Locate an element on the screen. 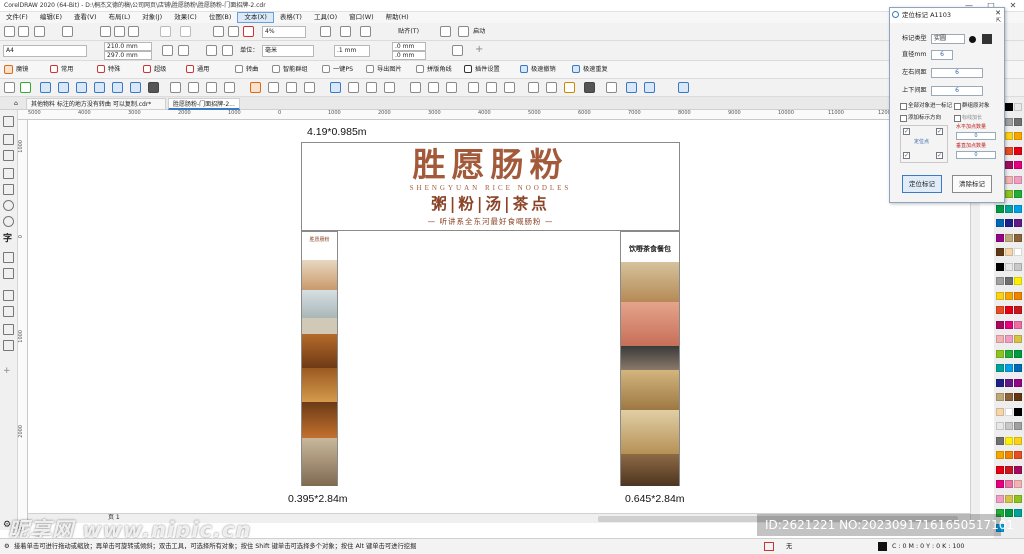  menu-effects: 效果(C) is located at coordinates (185, 17).